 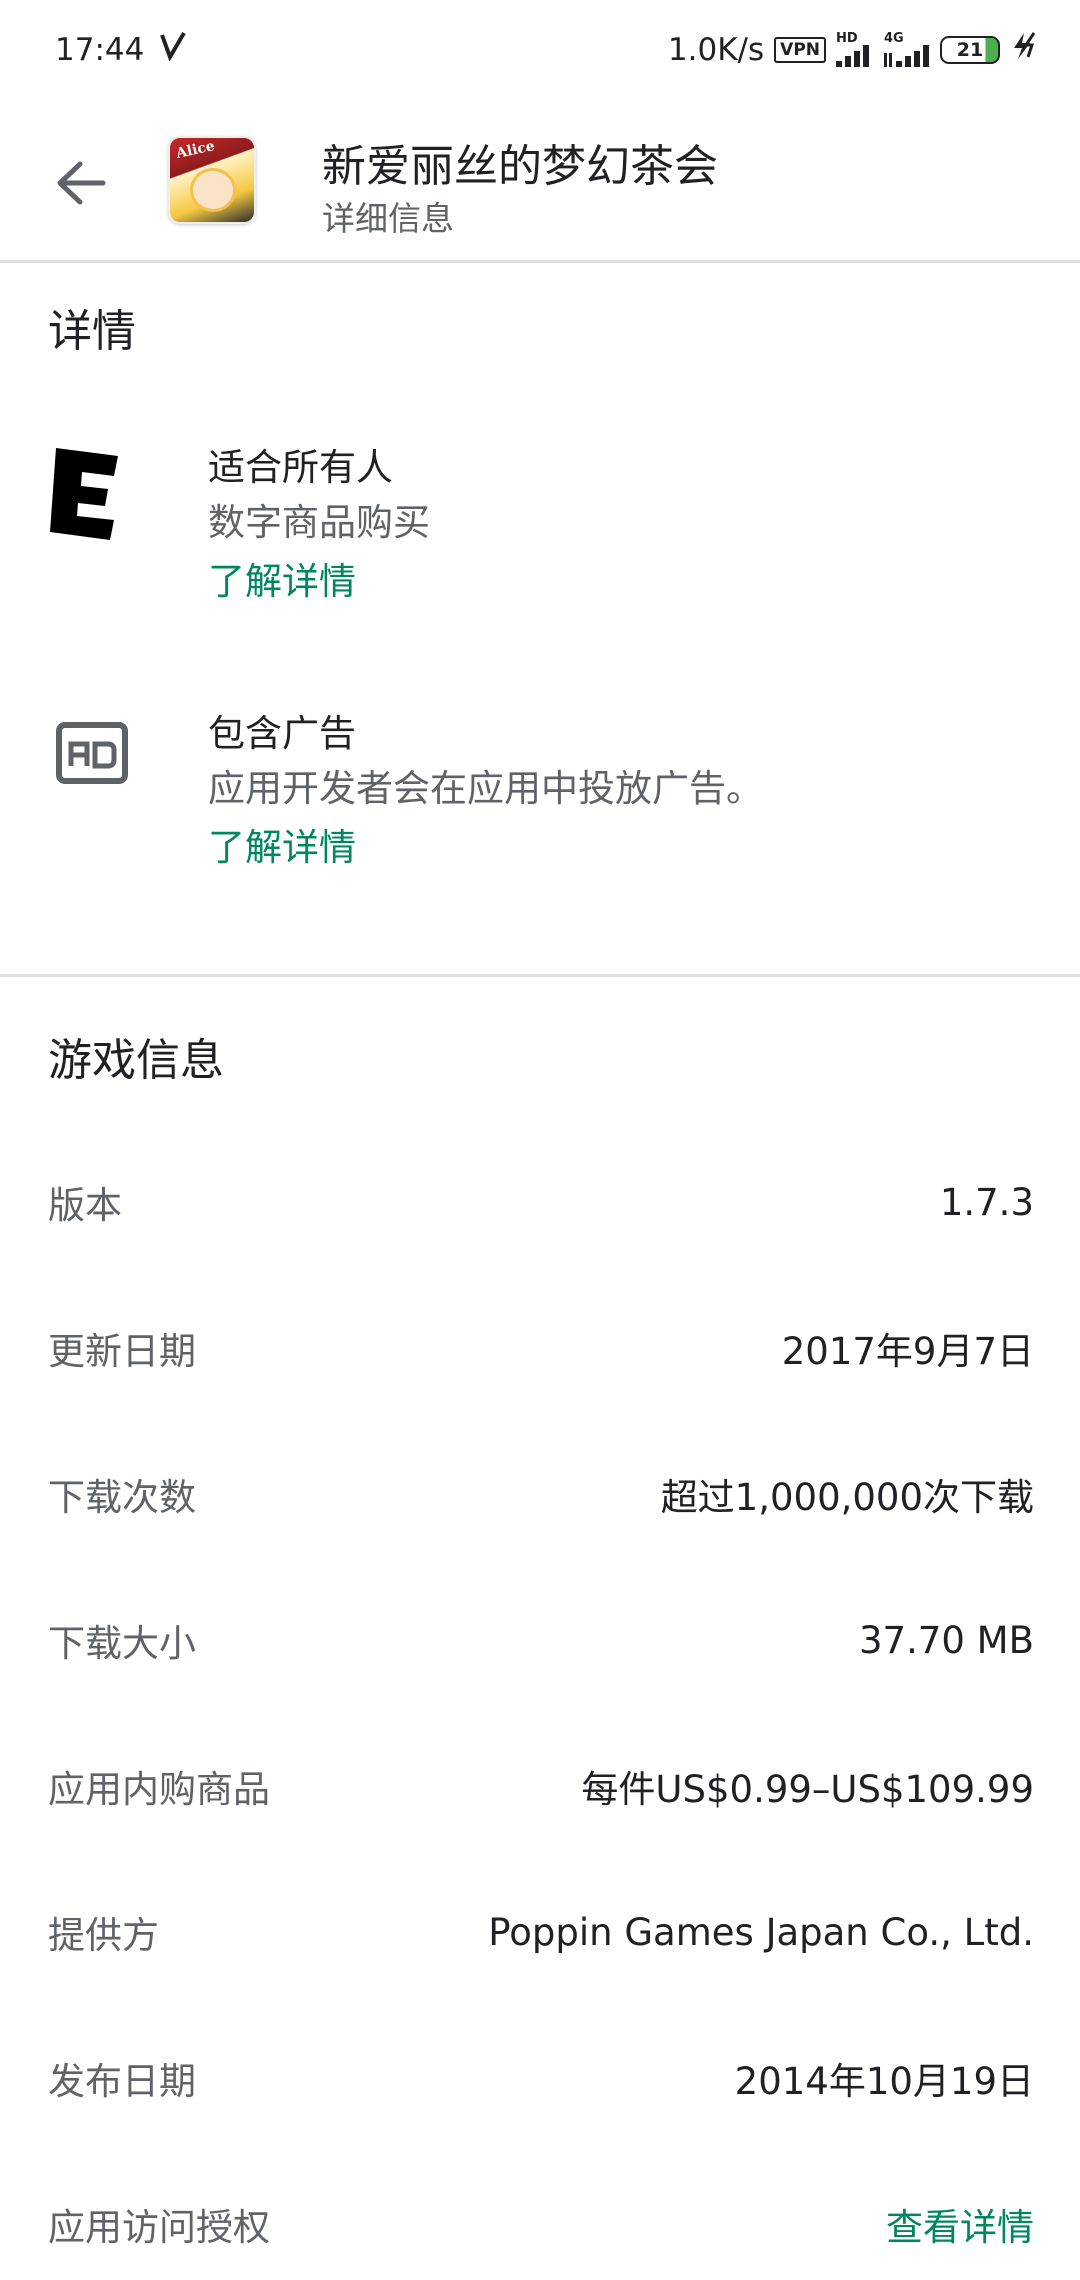 What do you see at coordinates (85, 1205) in the screenshot?
I see `info-label: 版本` at bounding box center [85, 1205].